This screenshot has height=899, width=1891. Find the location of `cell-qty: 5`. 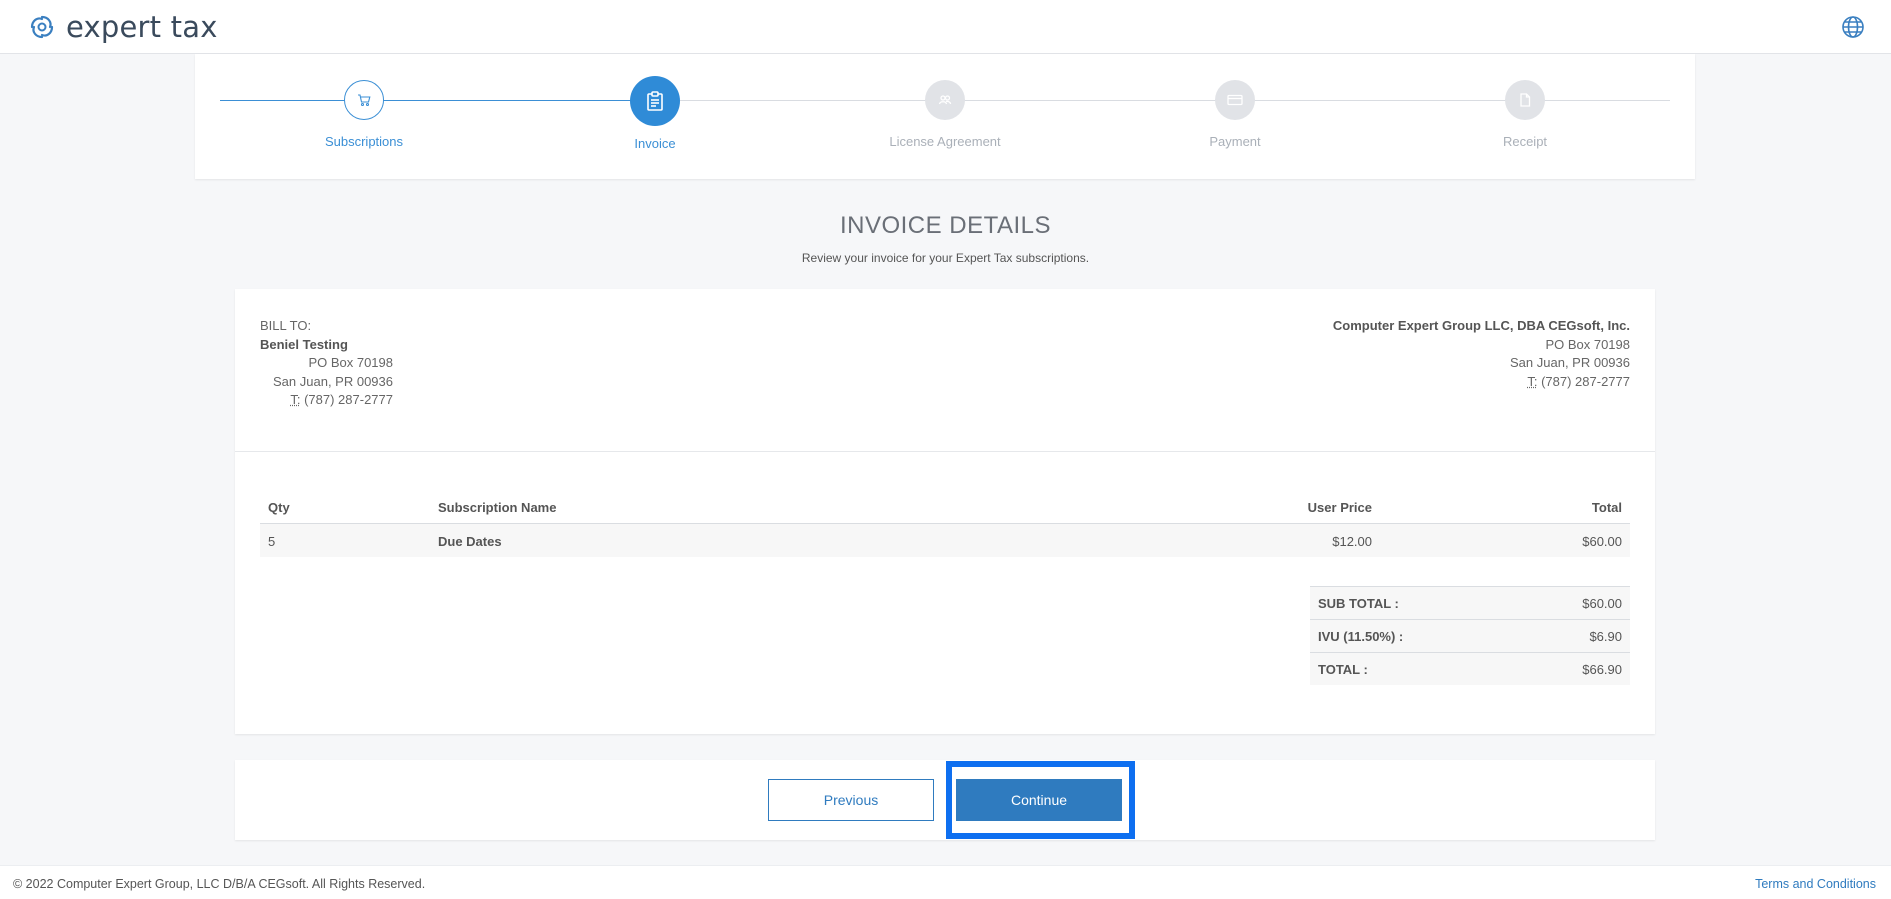

cell-qty: 5 is located at coordinates (345, 540).